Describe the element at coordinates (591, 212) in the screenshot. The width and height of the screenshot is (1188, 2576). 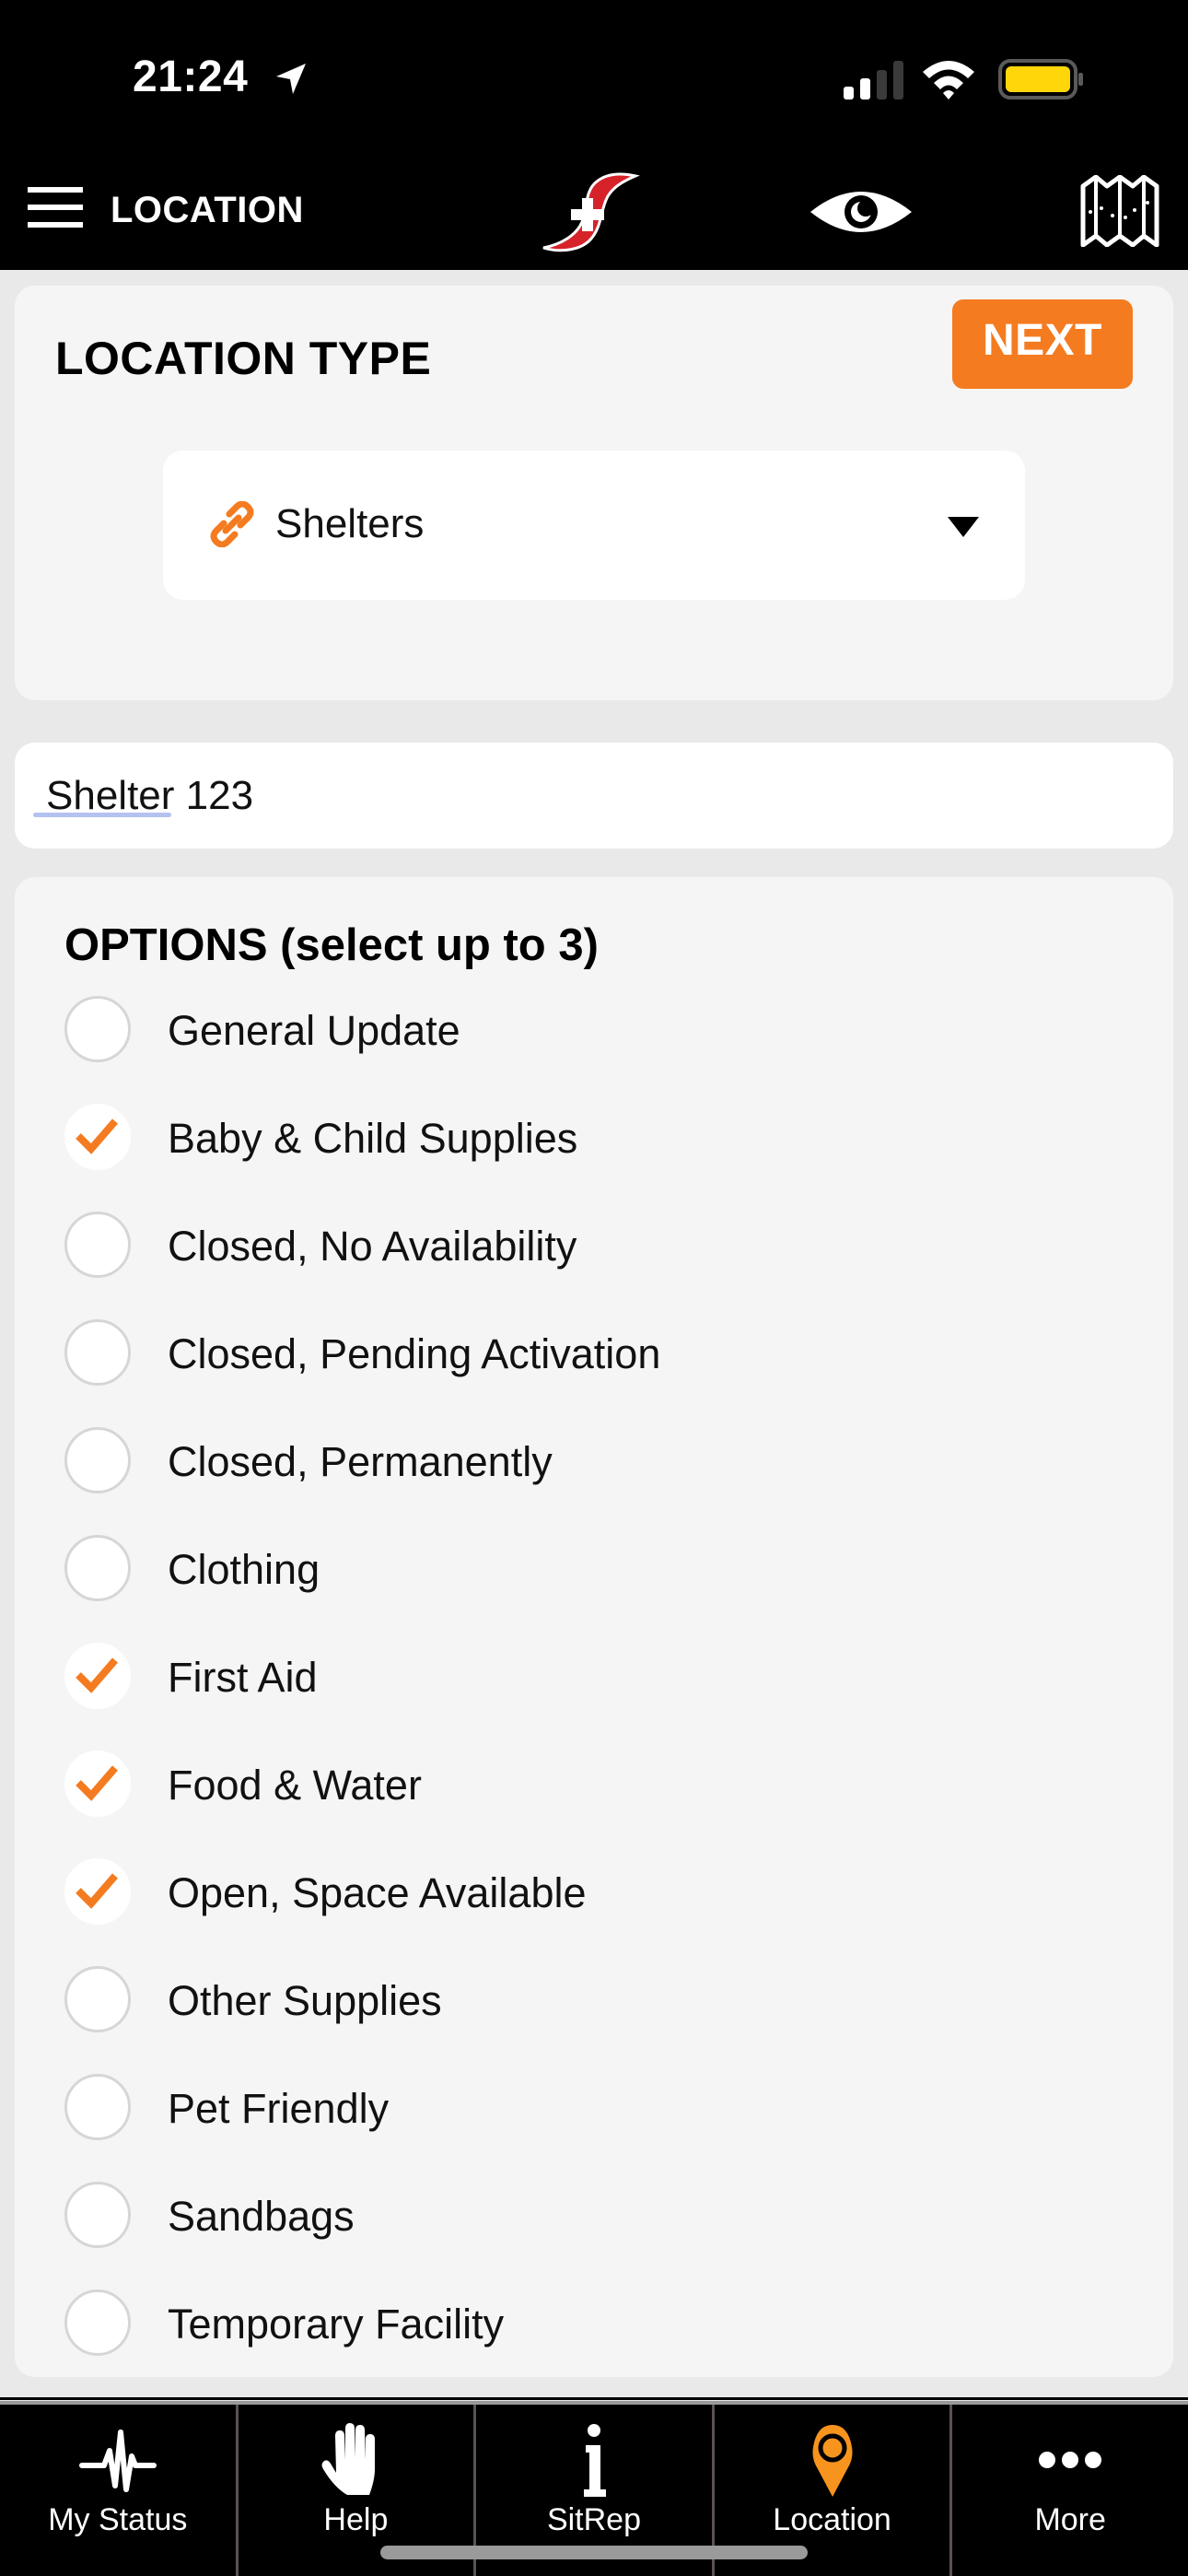
I see `app-logo-icon` at that location.